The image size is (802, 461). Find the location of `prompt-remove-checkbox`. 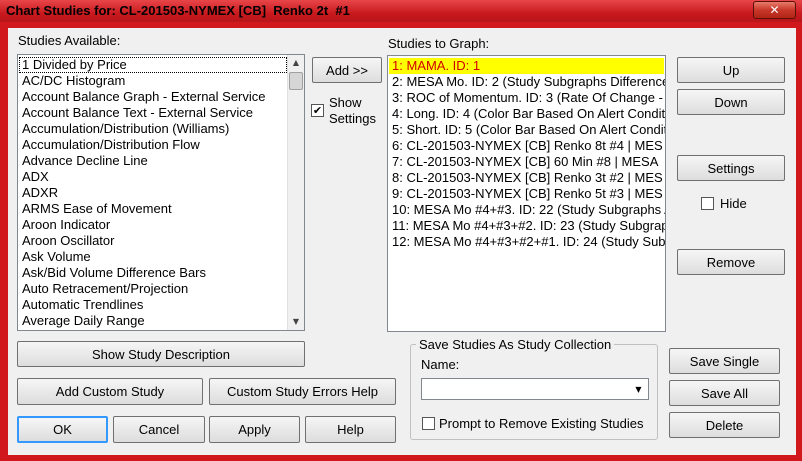

prompt-remove-checkbox is located at coordinates (428, 423).